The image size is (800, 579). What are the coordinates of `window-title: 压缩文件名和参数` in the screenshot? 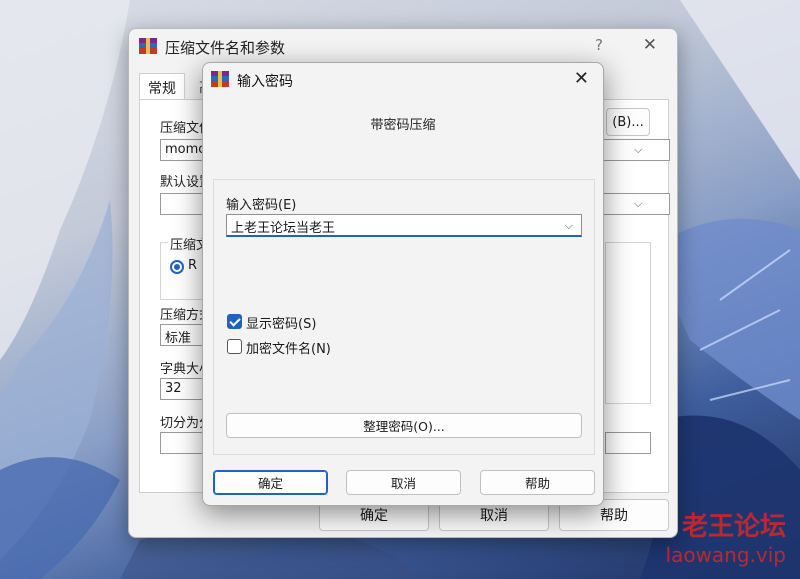 It's located at (225, 48).